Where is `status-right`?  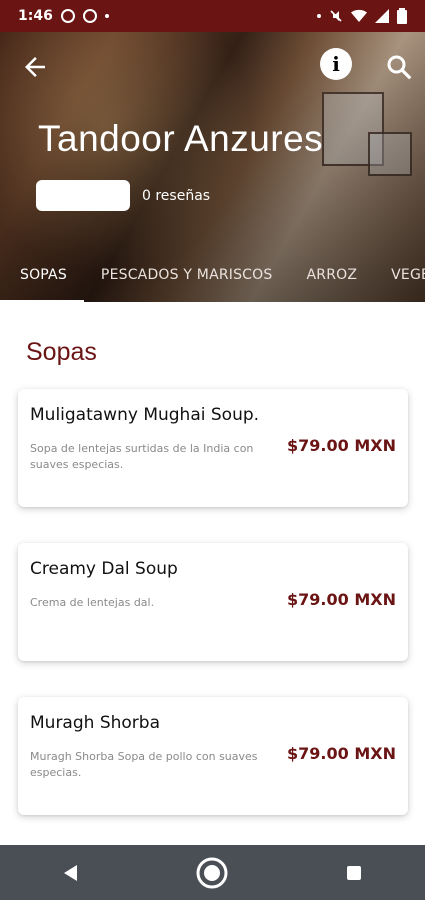 status-right is located at coordinates (362, 16).